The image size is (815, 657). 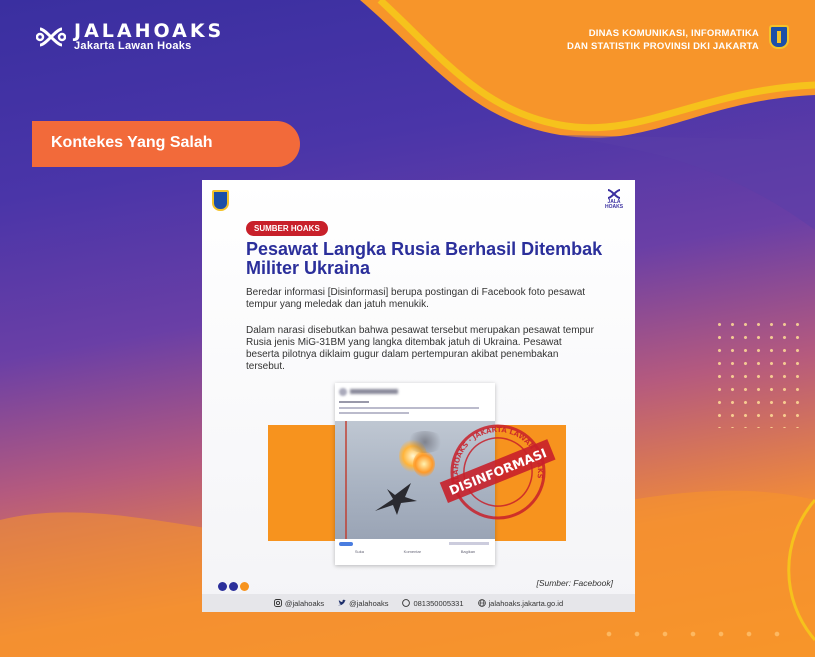 I want to click on source-badge: SUMBER HOAKS, so click(x=287, y=228).